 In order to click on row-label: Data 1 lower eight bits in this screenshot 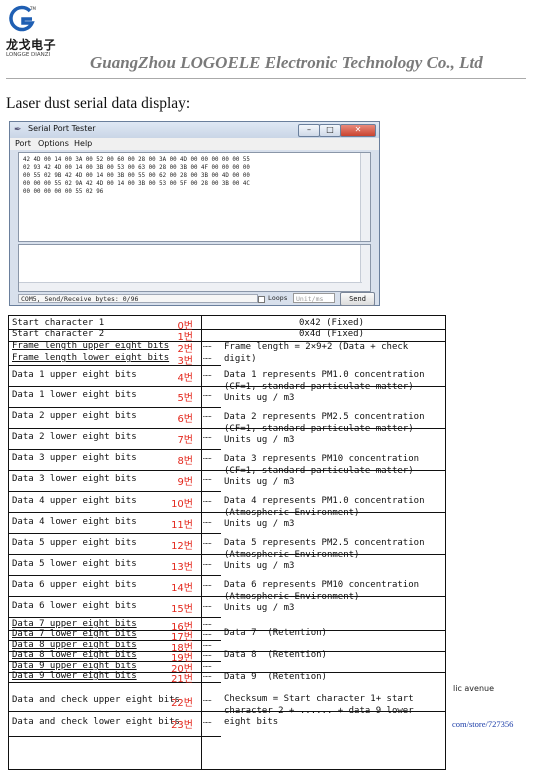, I will do `click(74, 395)`.